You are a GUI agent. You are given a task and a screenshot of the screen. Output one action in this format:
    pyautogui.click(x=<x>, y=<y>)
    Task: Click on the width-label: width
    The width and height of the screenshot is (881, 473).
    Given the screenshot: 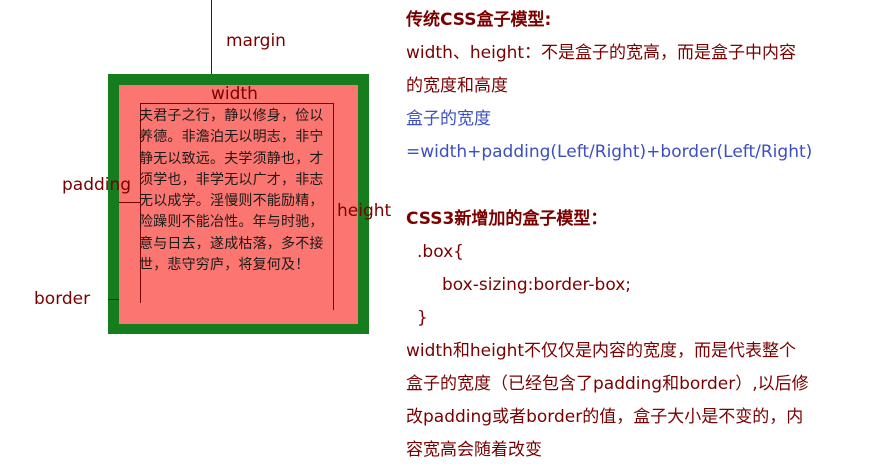 What is the action you would take?
    pyautogui.click(x=234, y=94)
    